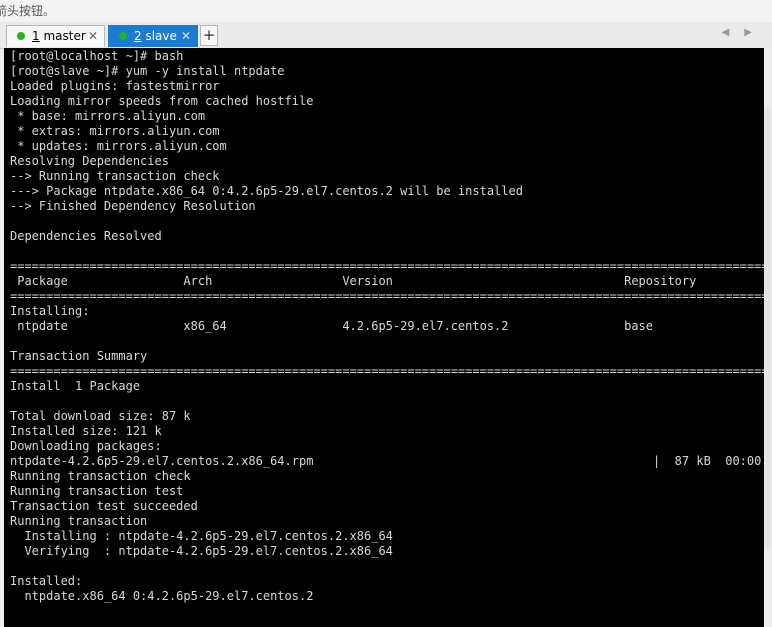 Image resolution: width=772 pixels, height=627 pixels. I want to click on terminal-line: Transaction test succeeded, so click(104, 506).